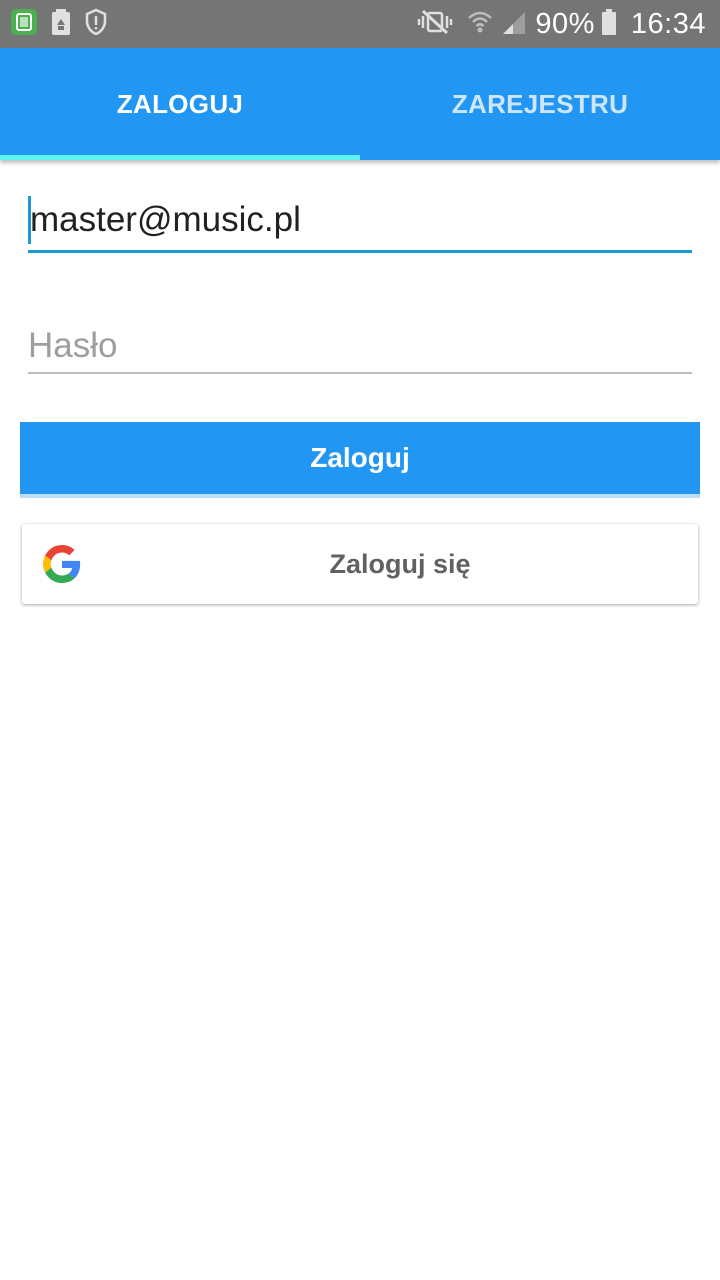 Image resolution: width=720 pixels, height=1280 pixels. Describe the element at coordinates (24, 24) in the screenshot. I see `screen-mirror-icon` at that location.